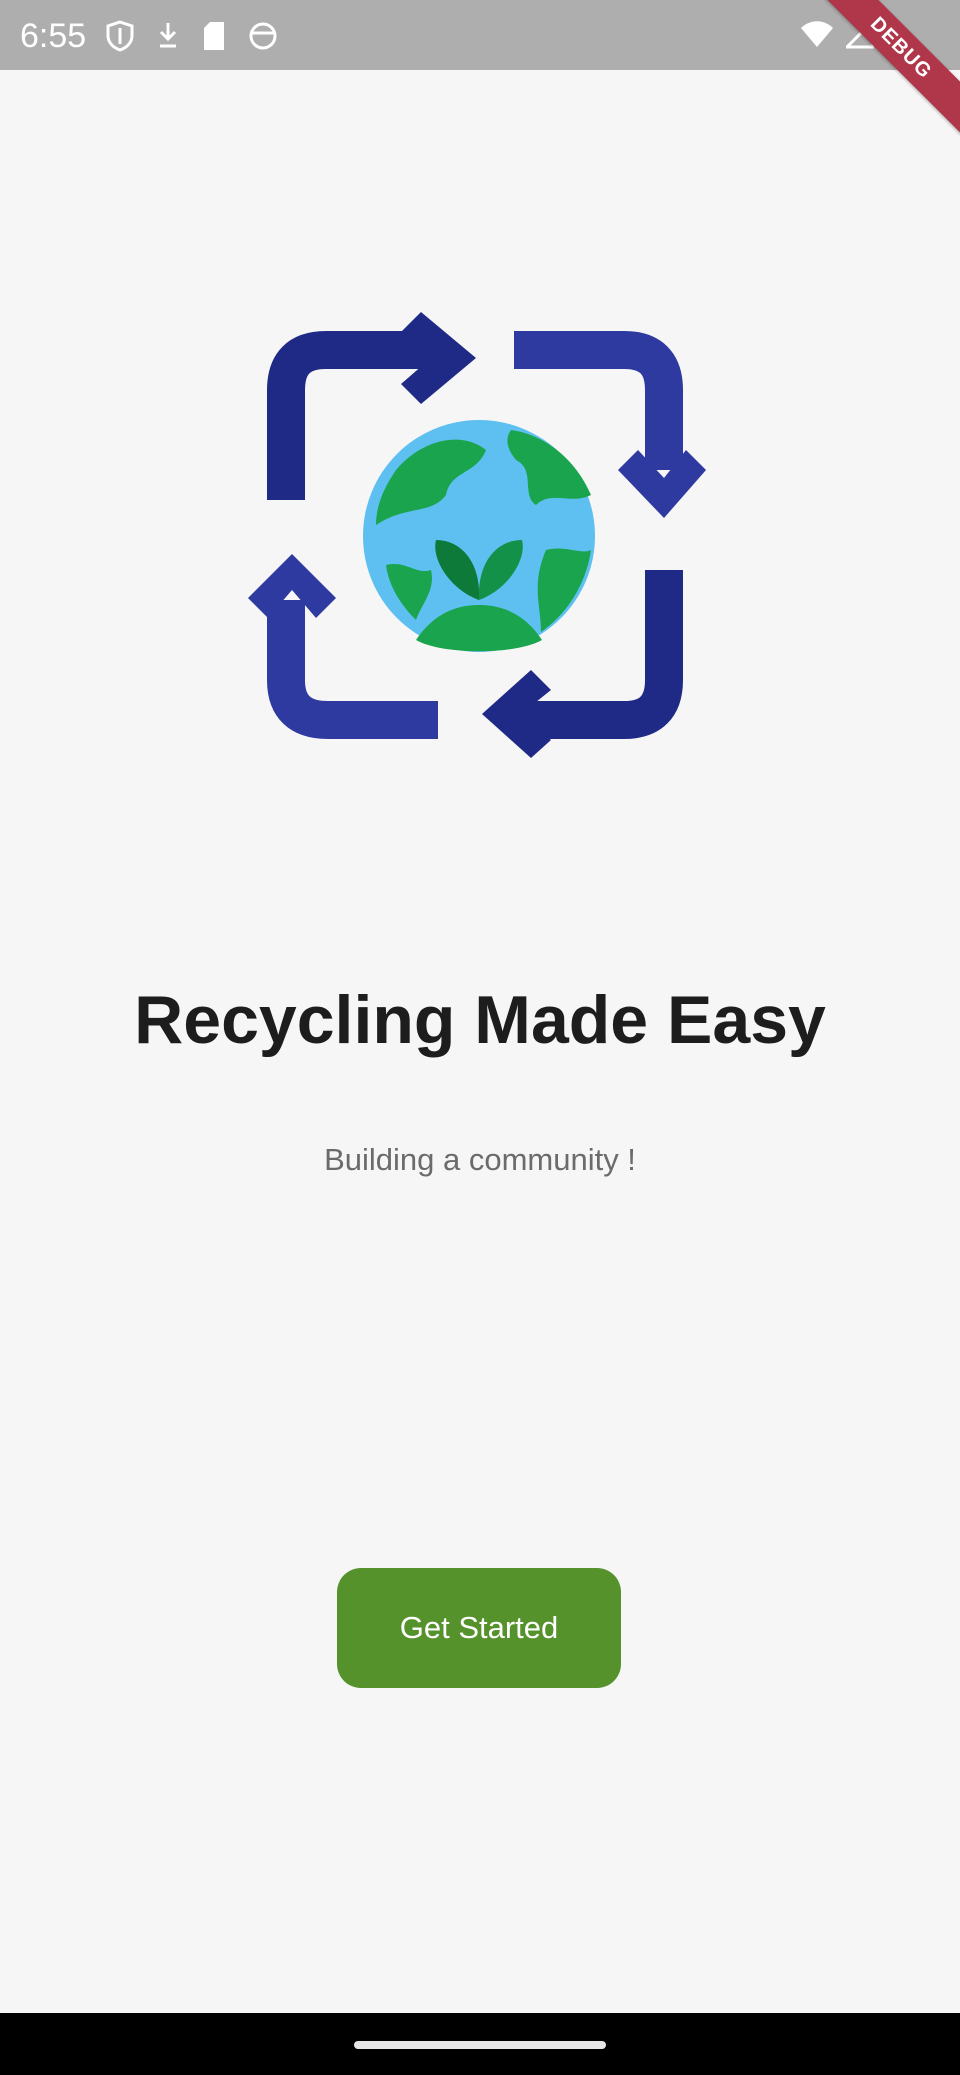  Describe the element at coordinates (479, 1628) in the screenshot. I see `get-started-button: Get Started` at that location.